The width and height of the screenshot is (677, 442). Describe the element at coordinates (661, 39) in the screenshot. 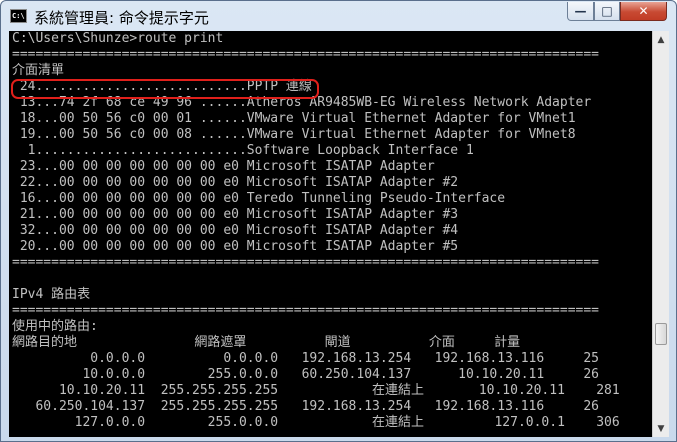

I see `scroll-up-icon: ▲` at that location.